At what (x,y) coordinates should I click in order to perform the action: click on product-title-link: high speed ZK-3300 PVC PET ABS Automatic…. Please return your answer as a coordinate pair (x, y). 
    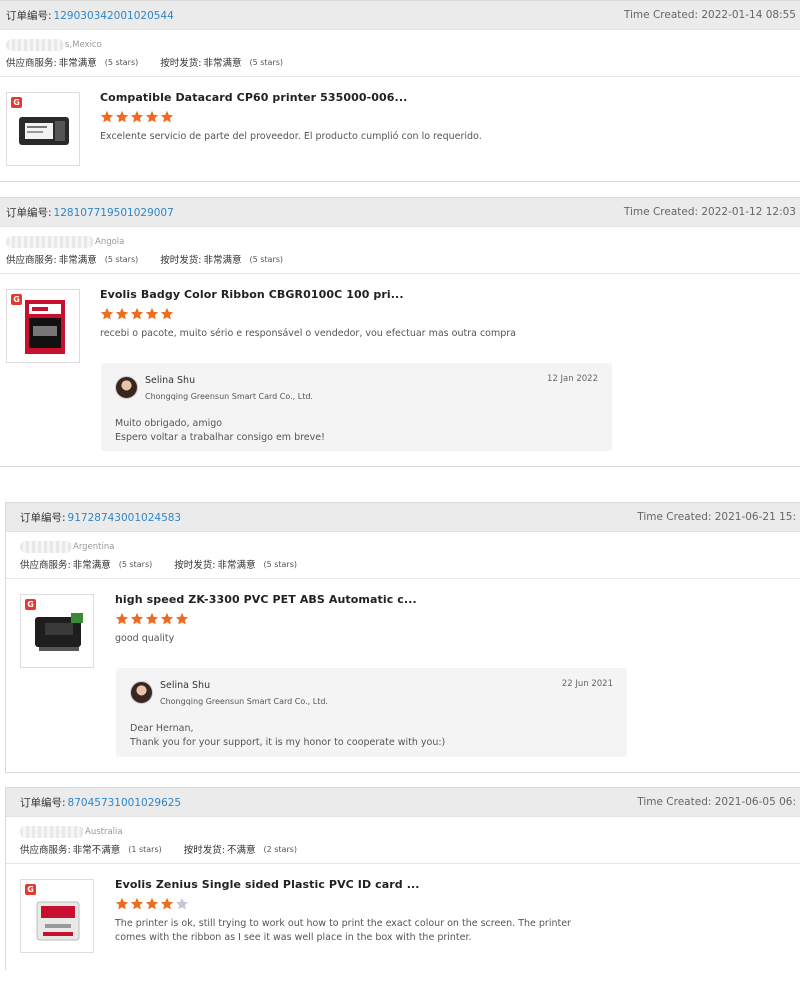
    Looking at the image, I should click on (457, 601).